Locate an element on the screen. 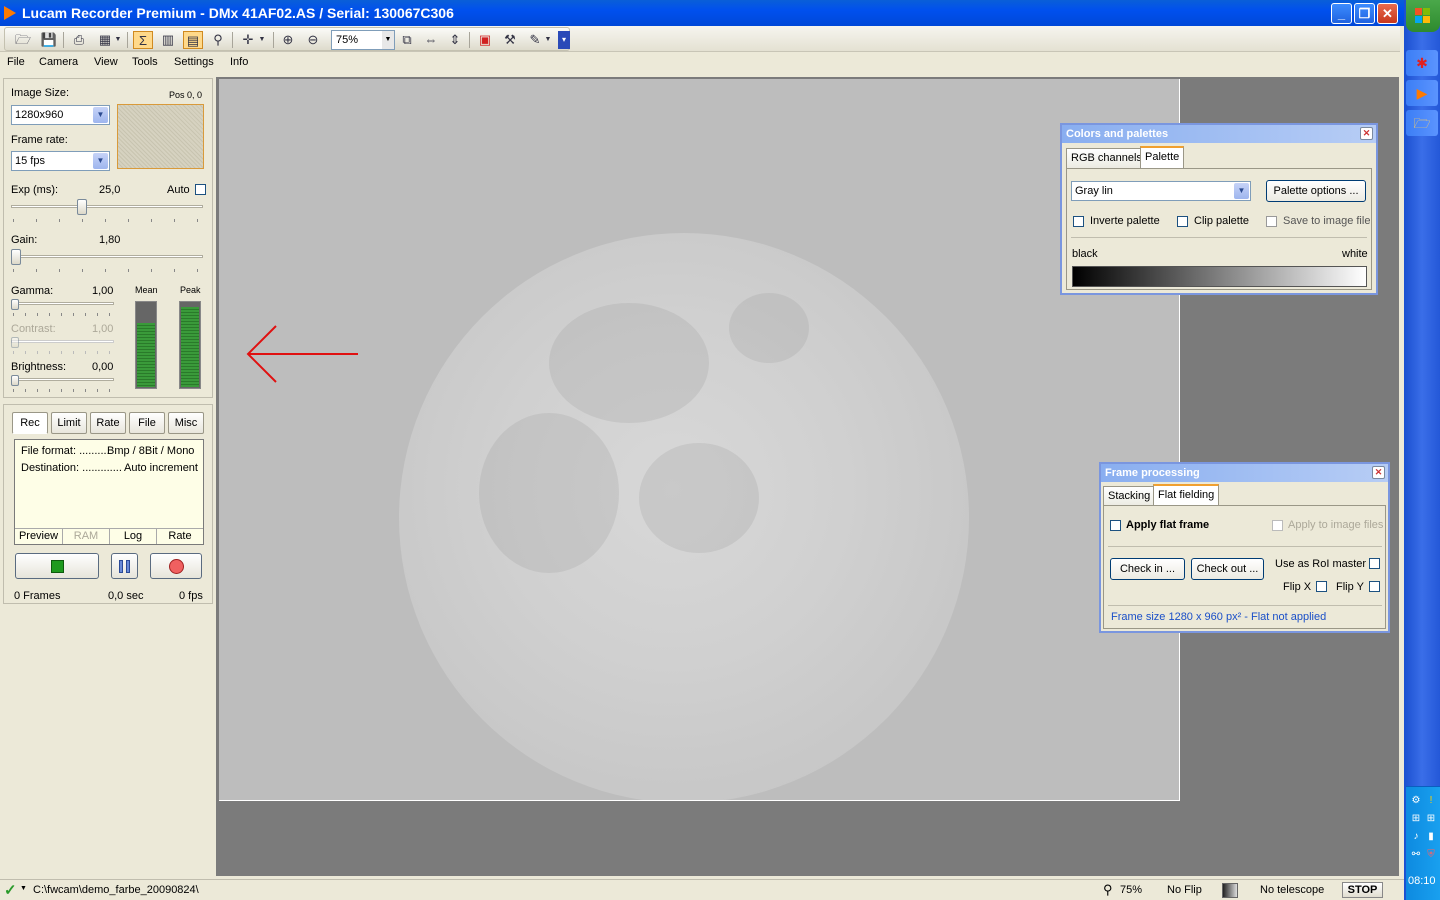  save-icon: 💾 is located at coordinates (49, 40).